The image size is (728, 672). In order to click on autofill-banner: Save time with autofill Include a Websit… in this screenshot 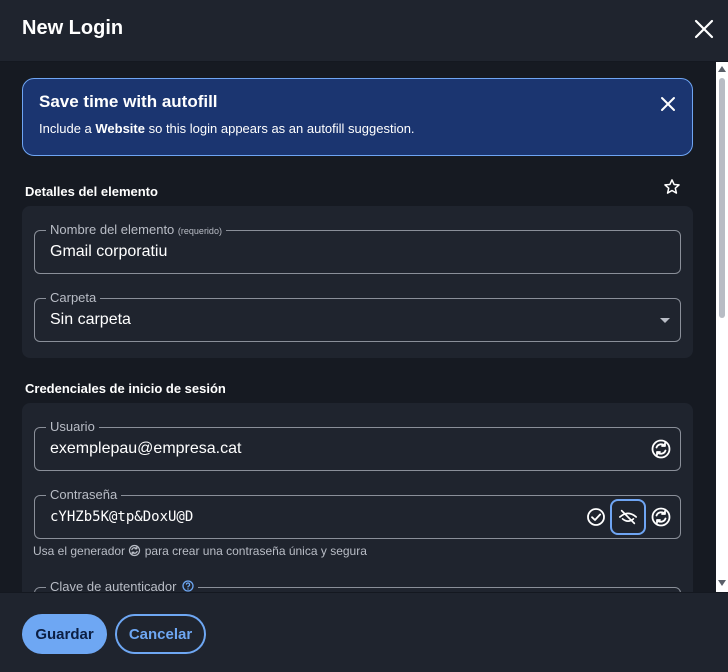, I will do `click(357, 117)`.